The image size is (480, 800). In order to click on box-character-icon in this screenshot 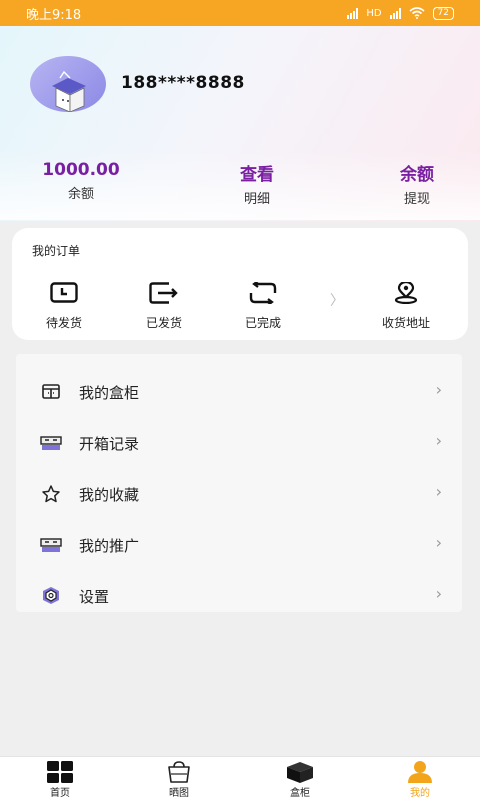, I will do `click(69, 91)`.